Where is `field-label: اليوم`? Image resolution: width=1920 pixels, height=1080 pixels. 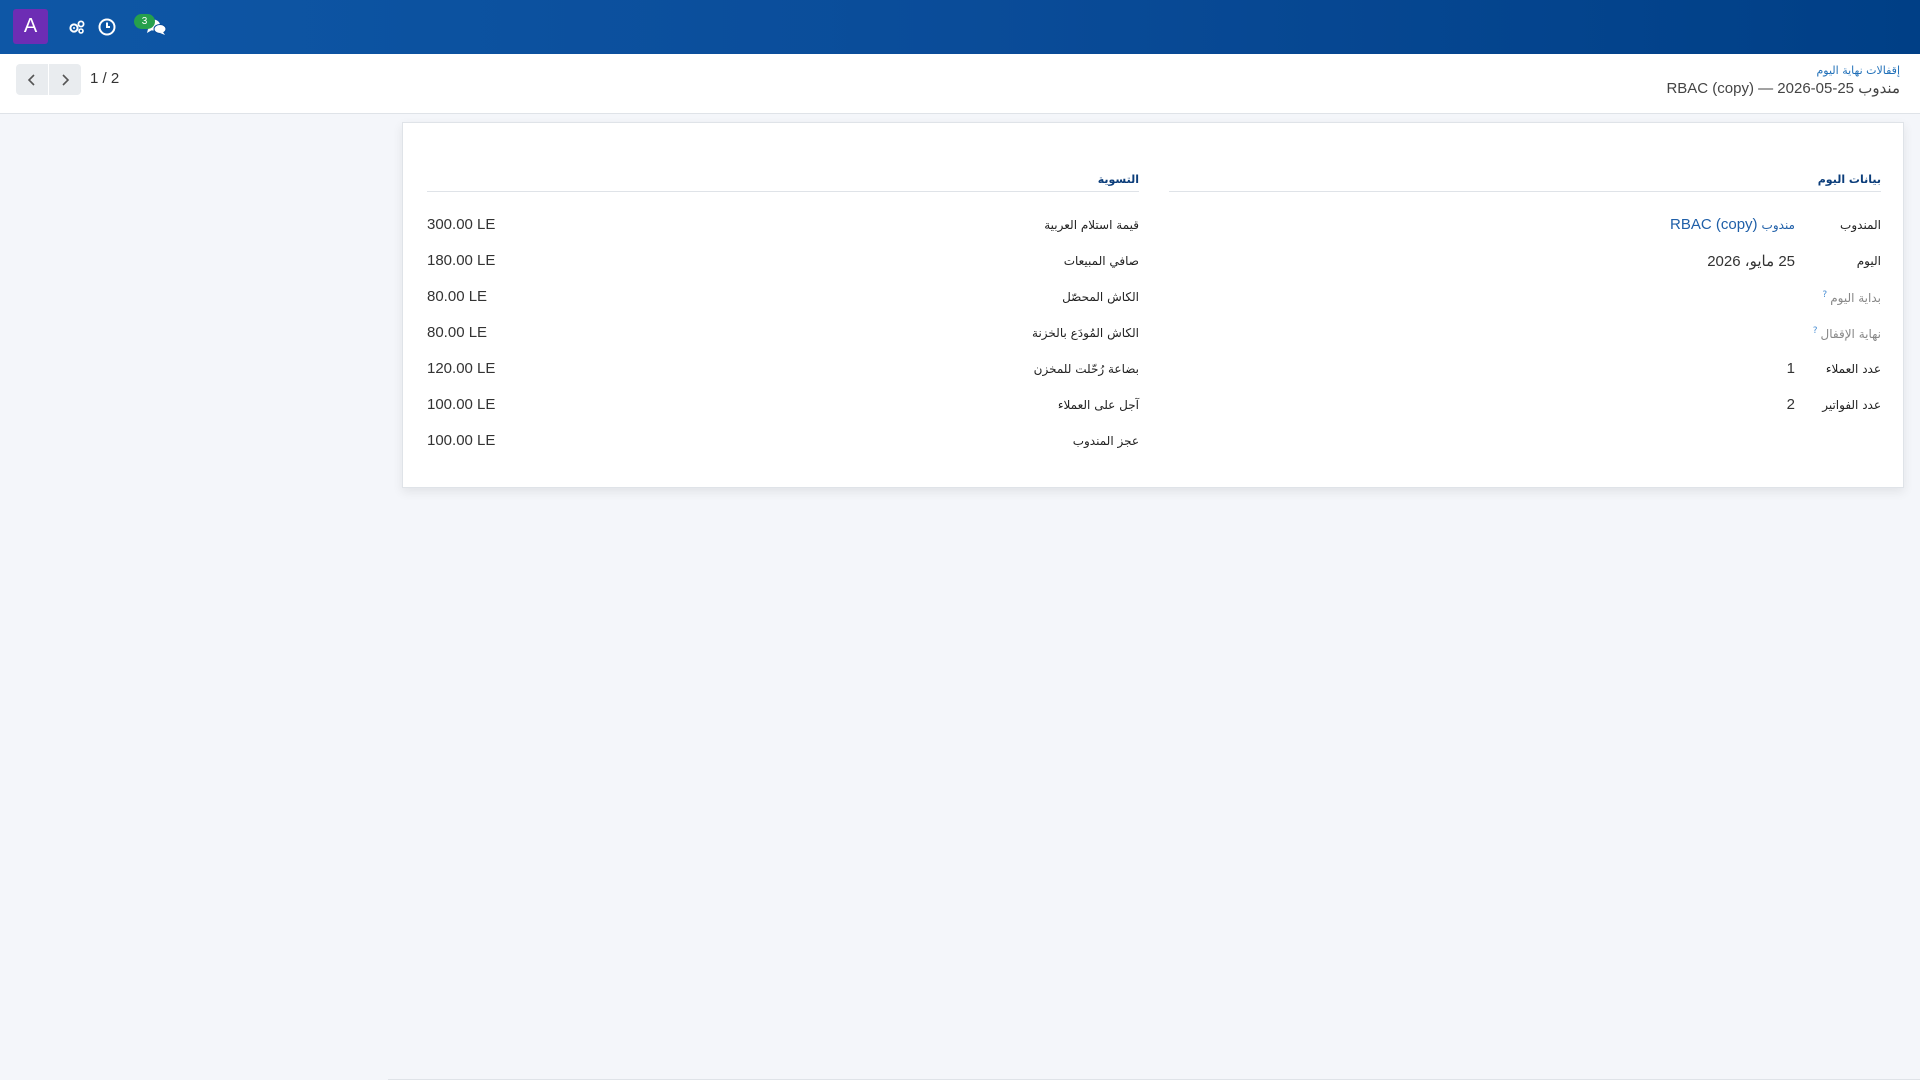
field-label: اليوم is located at coordinates (1868, 261).